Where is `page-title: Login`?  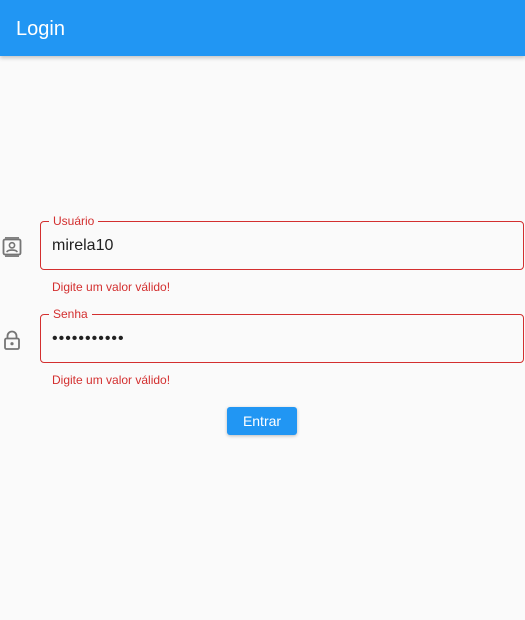 page-title: Login is located at coordinates (40, 29).